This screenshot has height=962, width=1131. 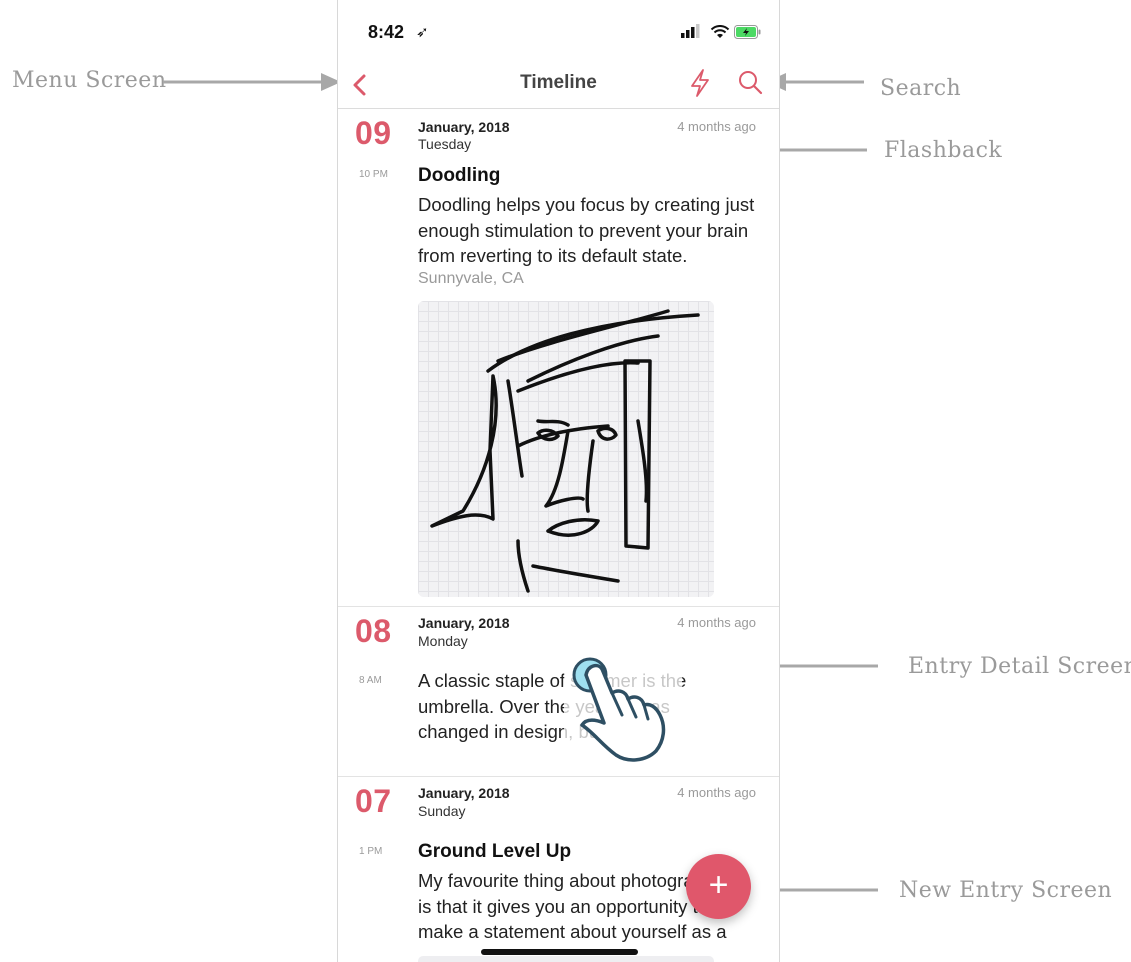 What do you see at coordinates (459, 175) in the screenshot?
I see `entry-title: Doodling` at bounding box center [459, 175].